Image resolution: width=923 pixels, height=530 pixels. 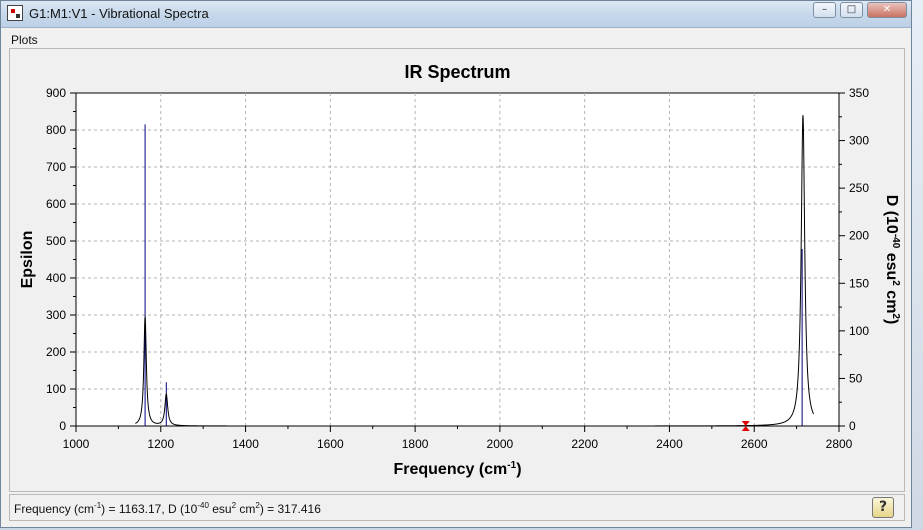 I want to click on minimize-button: –, so click(x=824, y=10).